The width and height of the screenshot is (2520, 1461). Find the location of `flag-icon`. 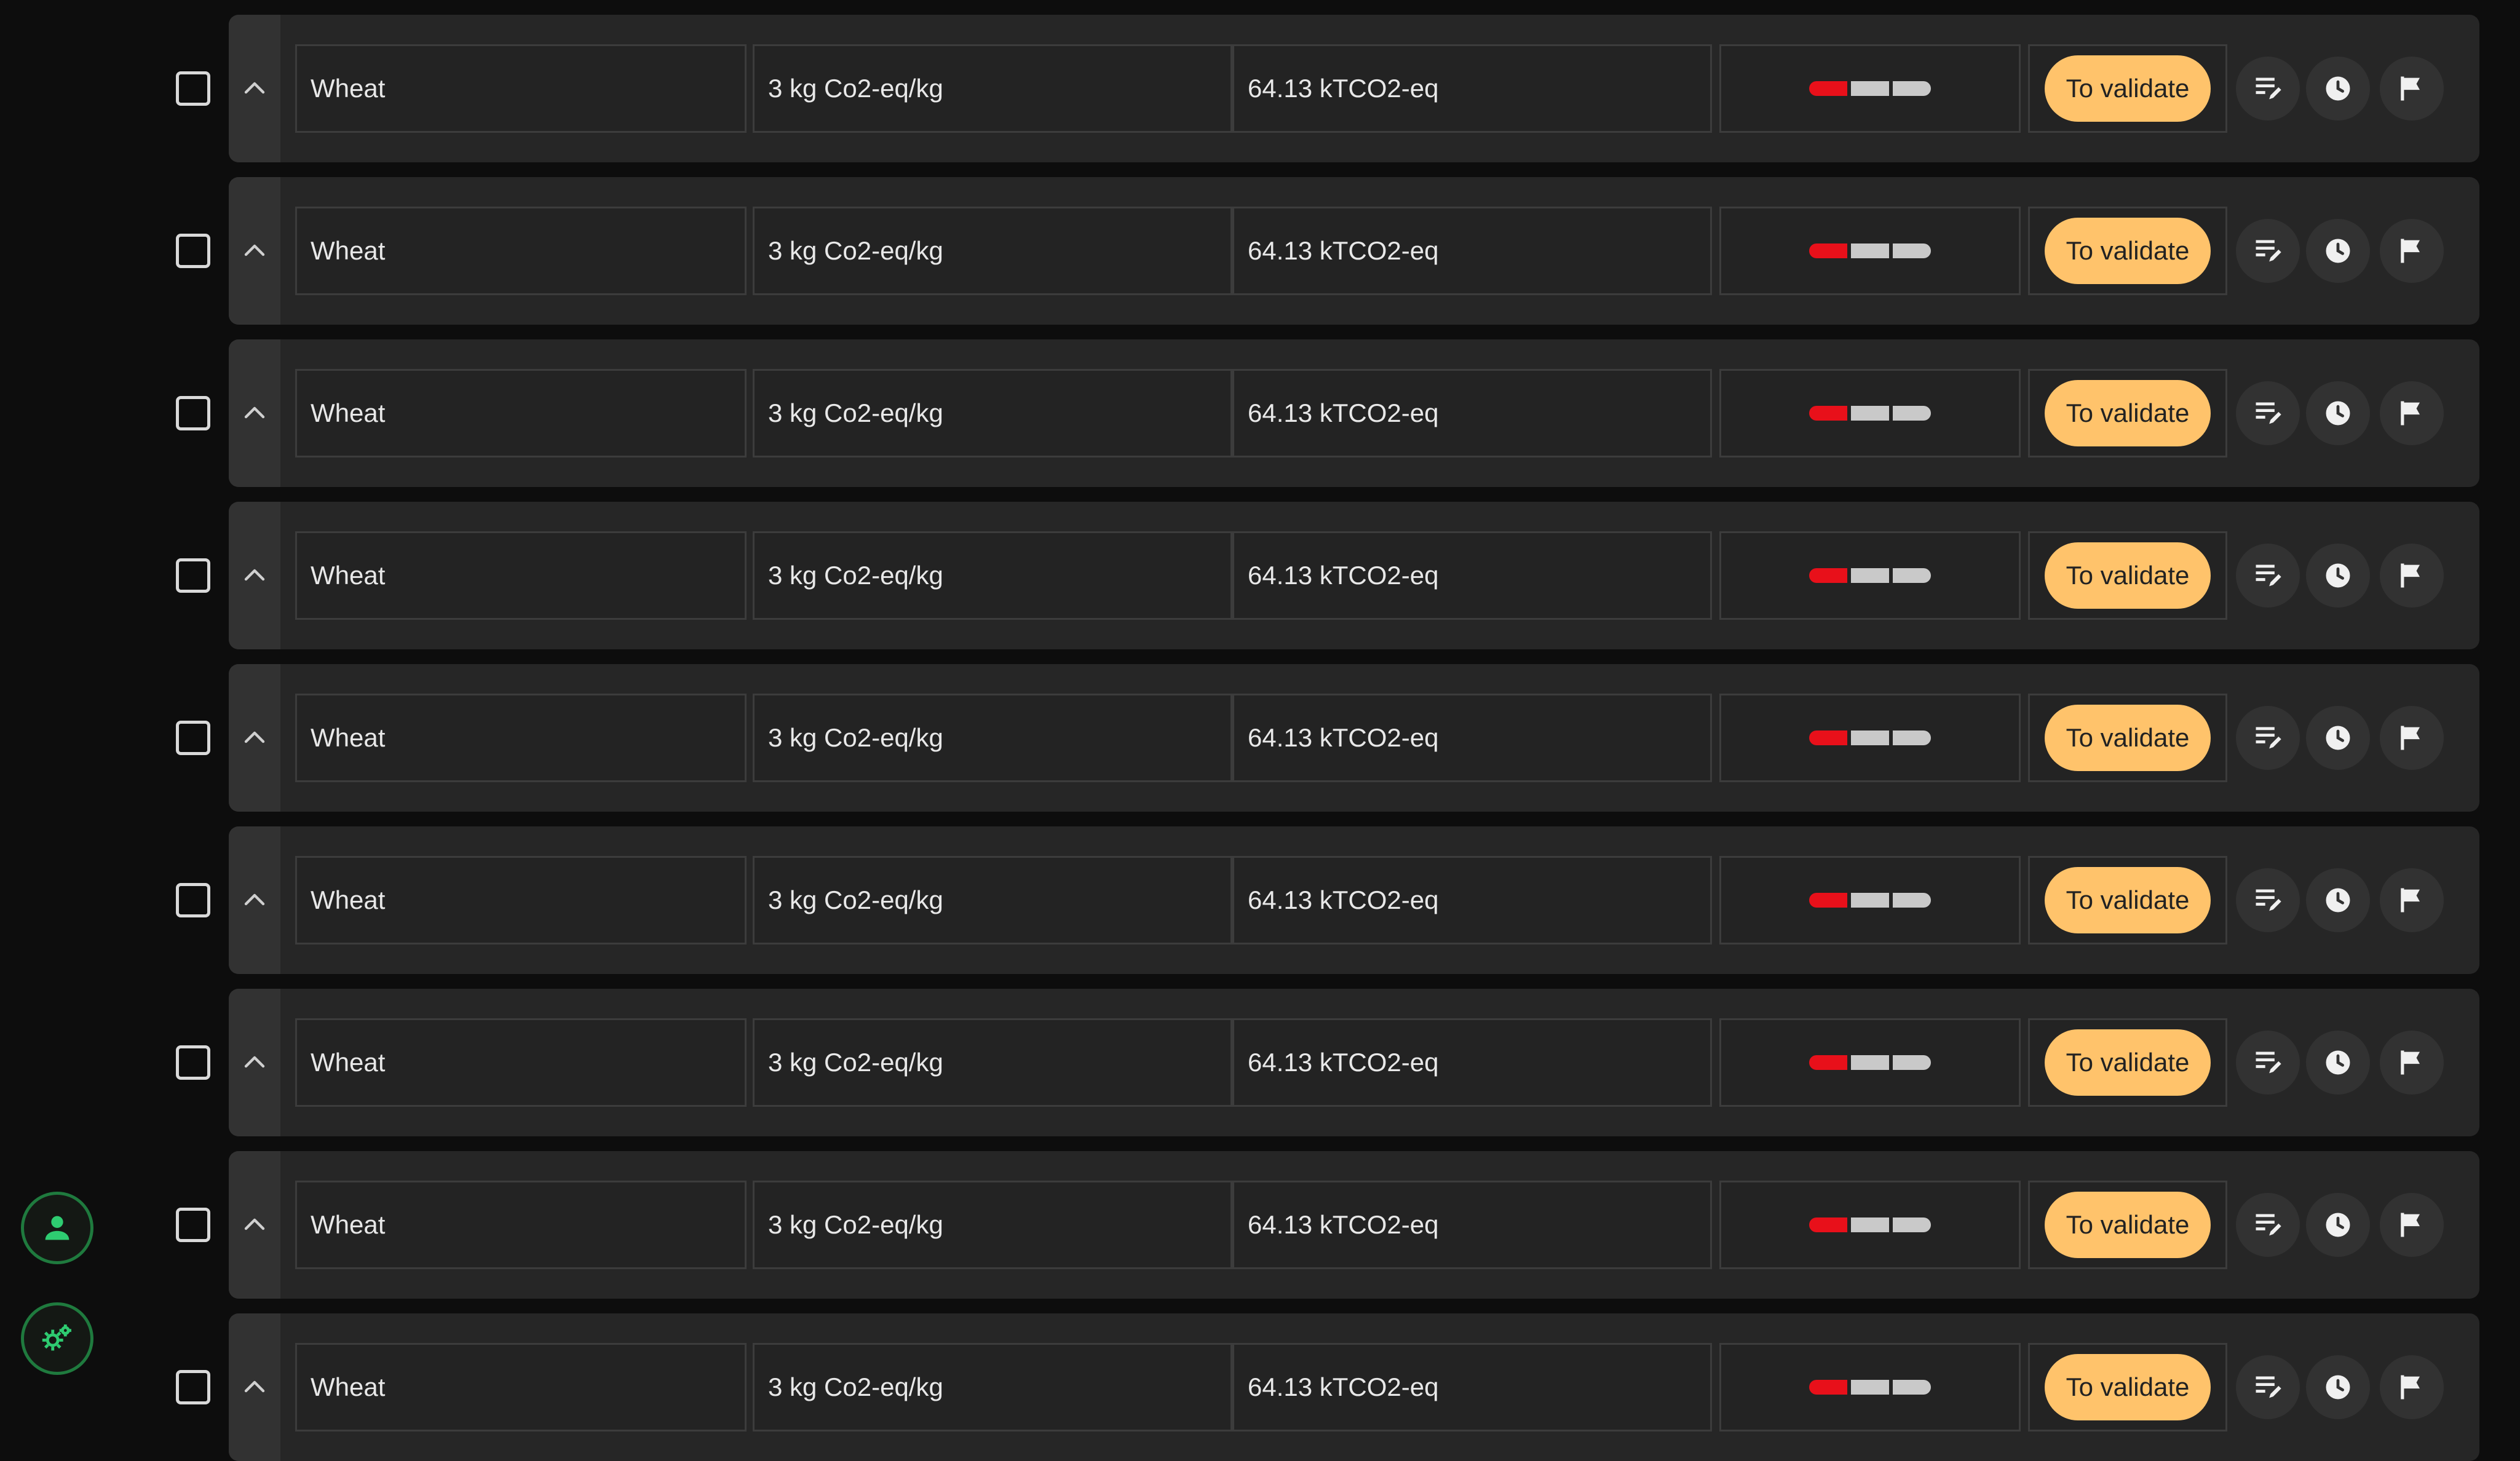

flag-icon is located at coordinates (2410, 1225).